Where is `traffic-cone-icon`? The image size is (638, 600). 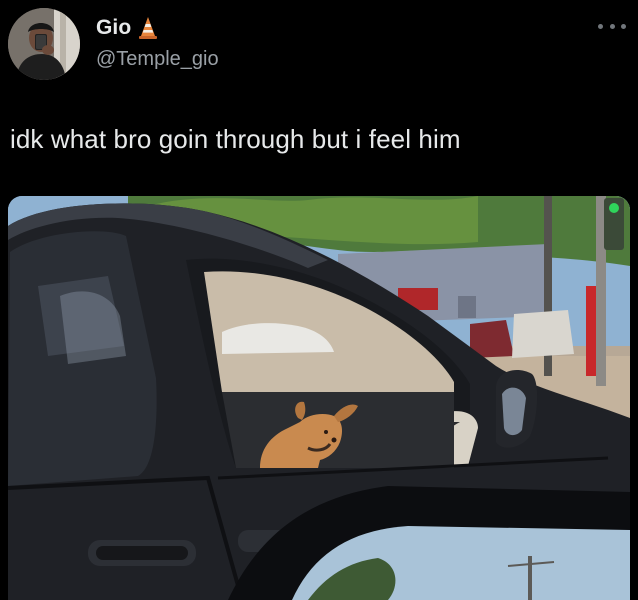 traffic-cone-icon is located at coordinates (148, 28).